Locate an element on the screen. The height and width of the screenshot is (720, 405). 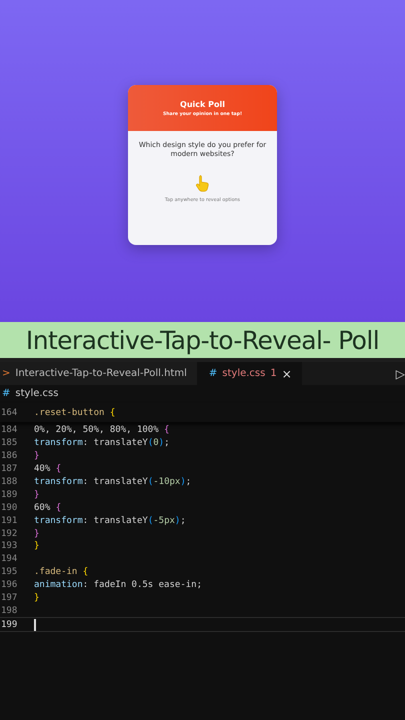
code-line: transform: translateY(-5px); is located at coordinates (110, 521).